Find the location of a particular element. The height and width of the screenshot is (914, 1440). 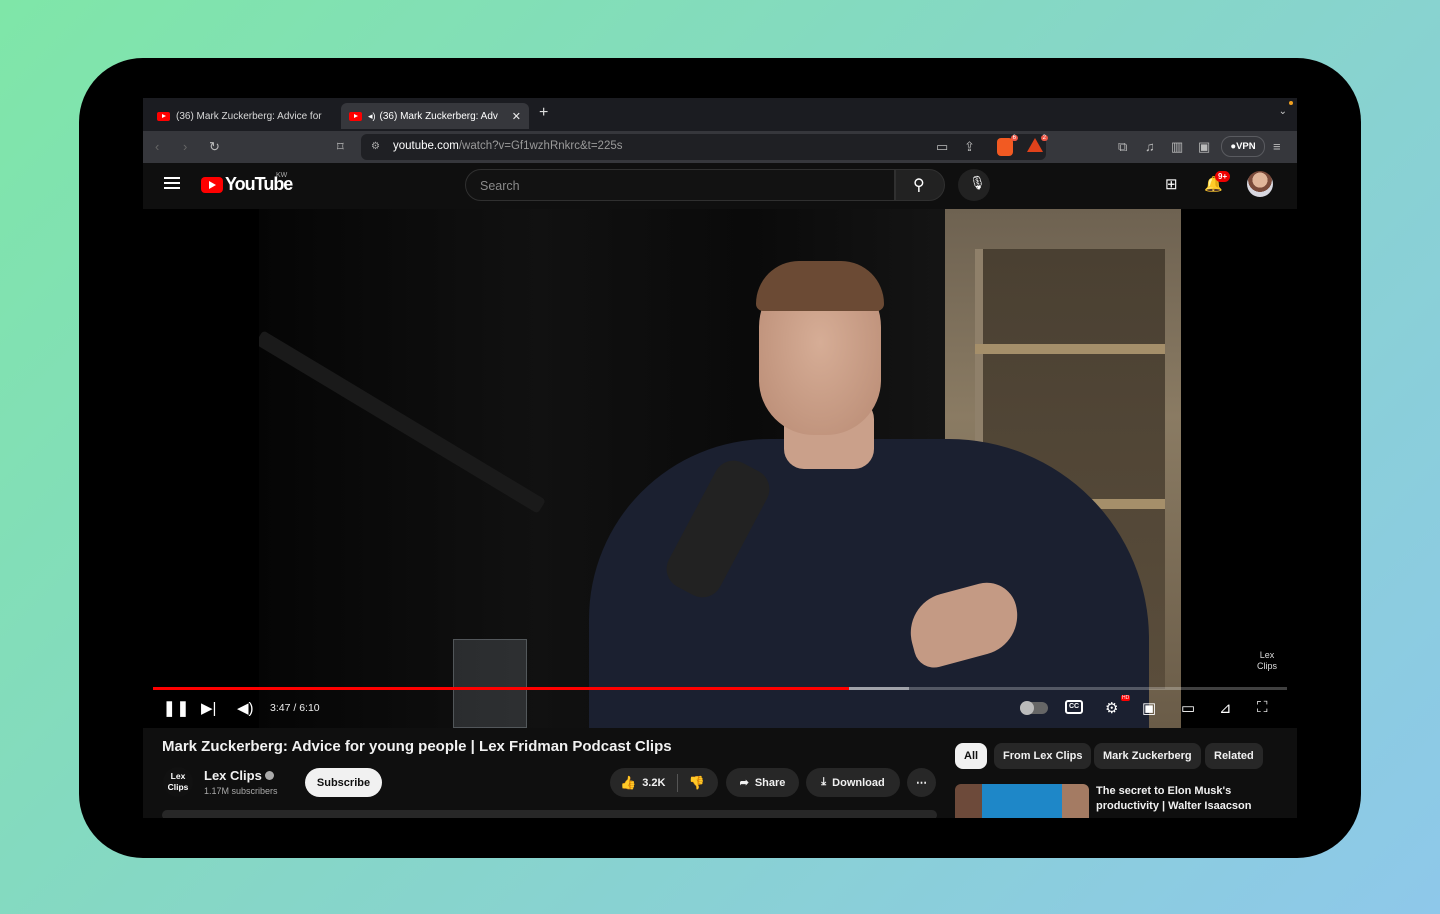

thumbs-down-icon: 👎 is located at coordinates (696, 782).